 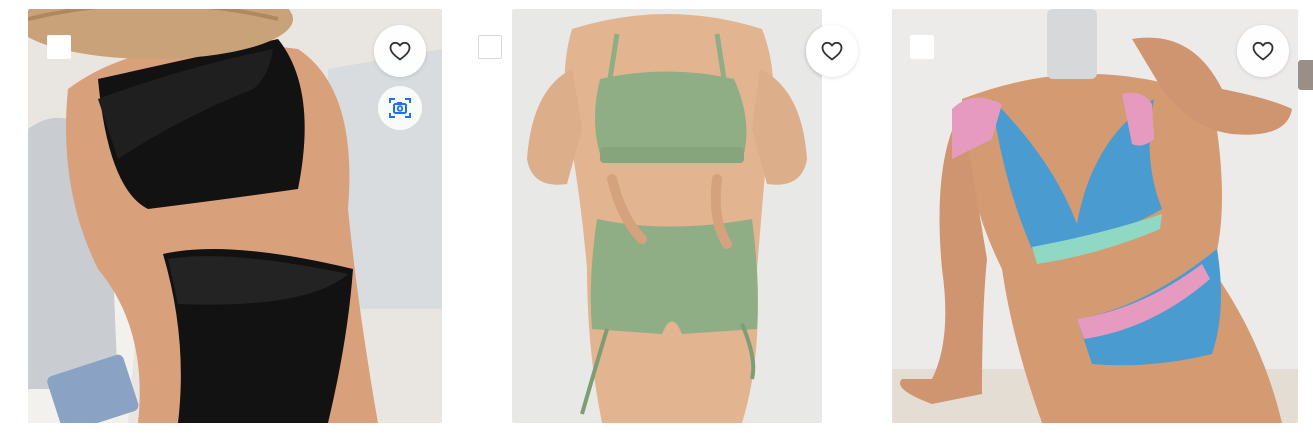 I want to click on visual-search-button, so click(x=400, y=108).